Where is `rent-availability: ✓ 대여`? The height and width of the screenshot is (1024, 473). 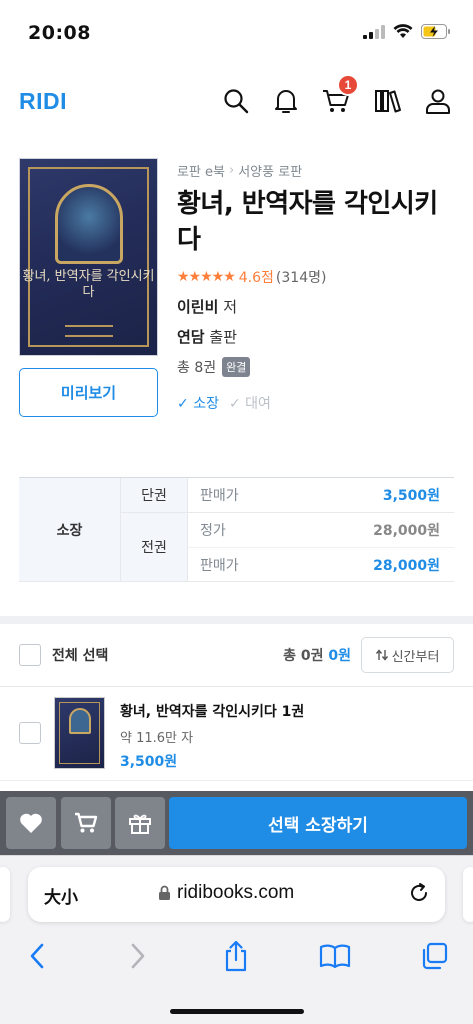
rent-availability: ✓ 대여 is located at coordinates (250, 403).